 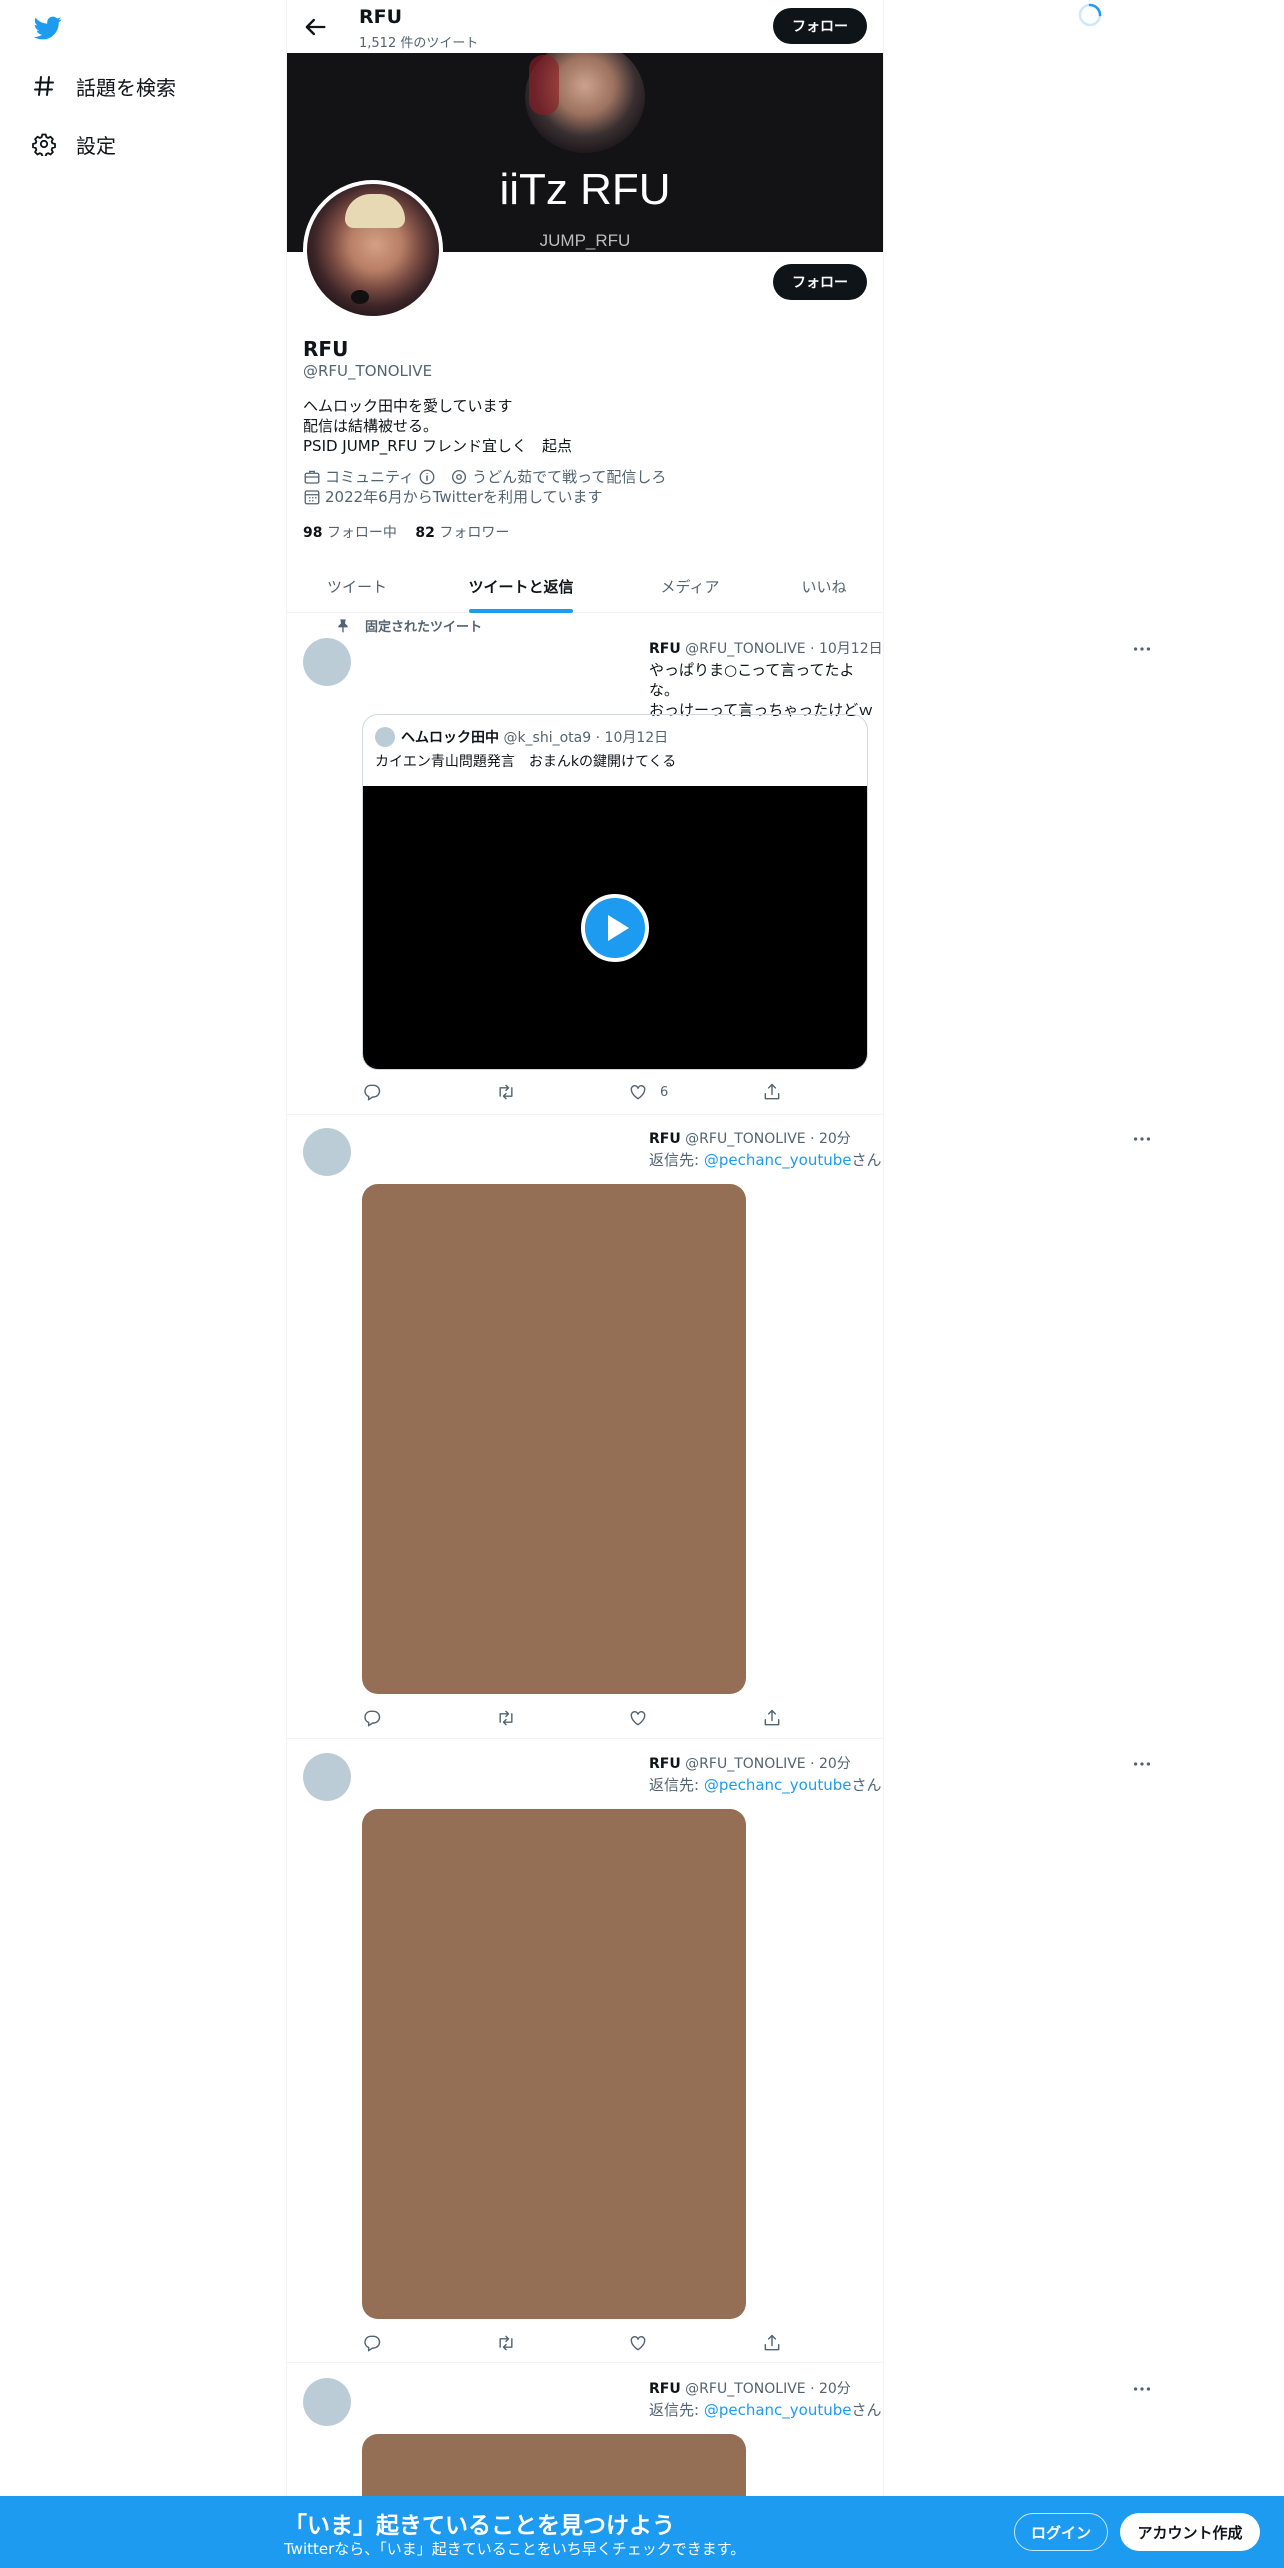 I want to click on profile-category: コミュニティ, so click(x=370, y=477).